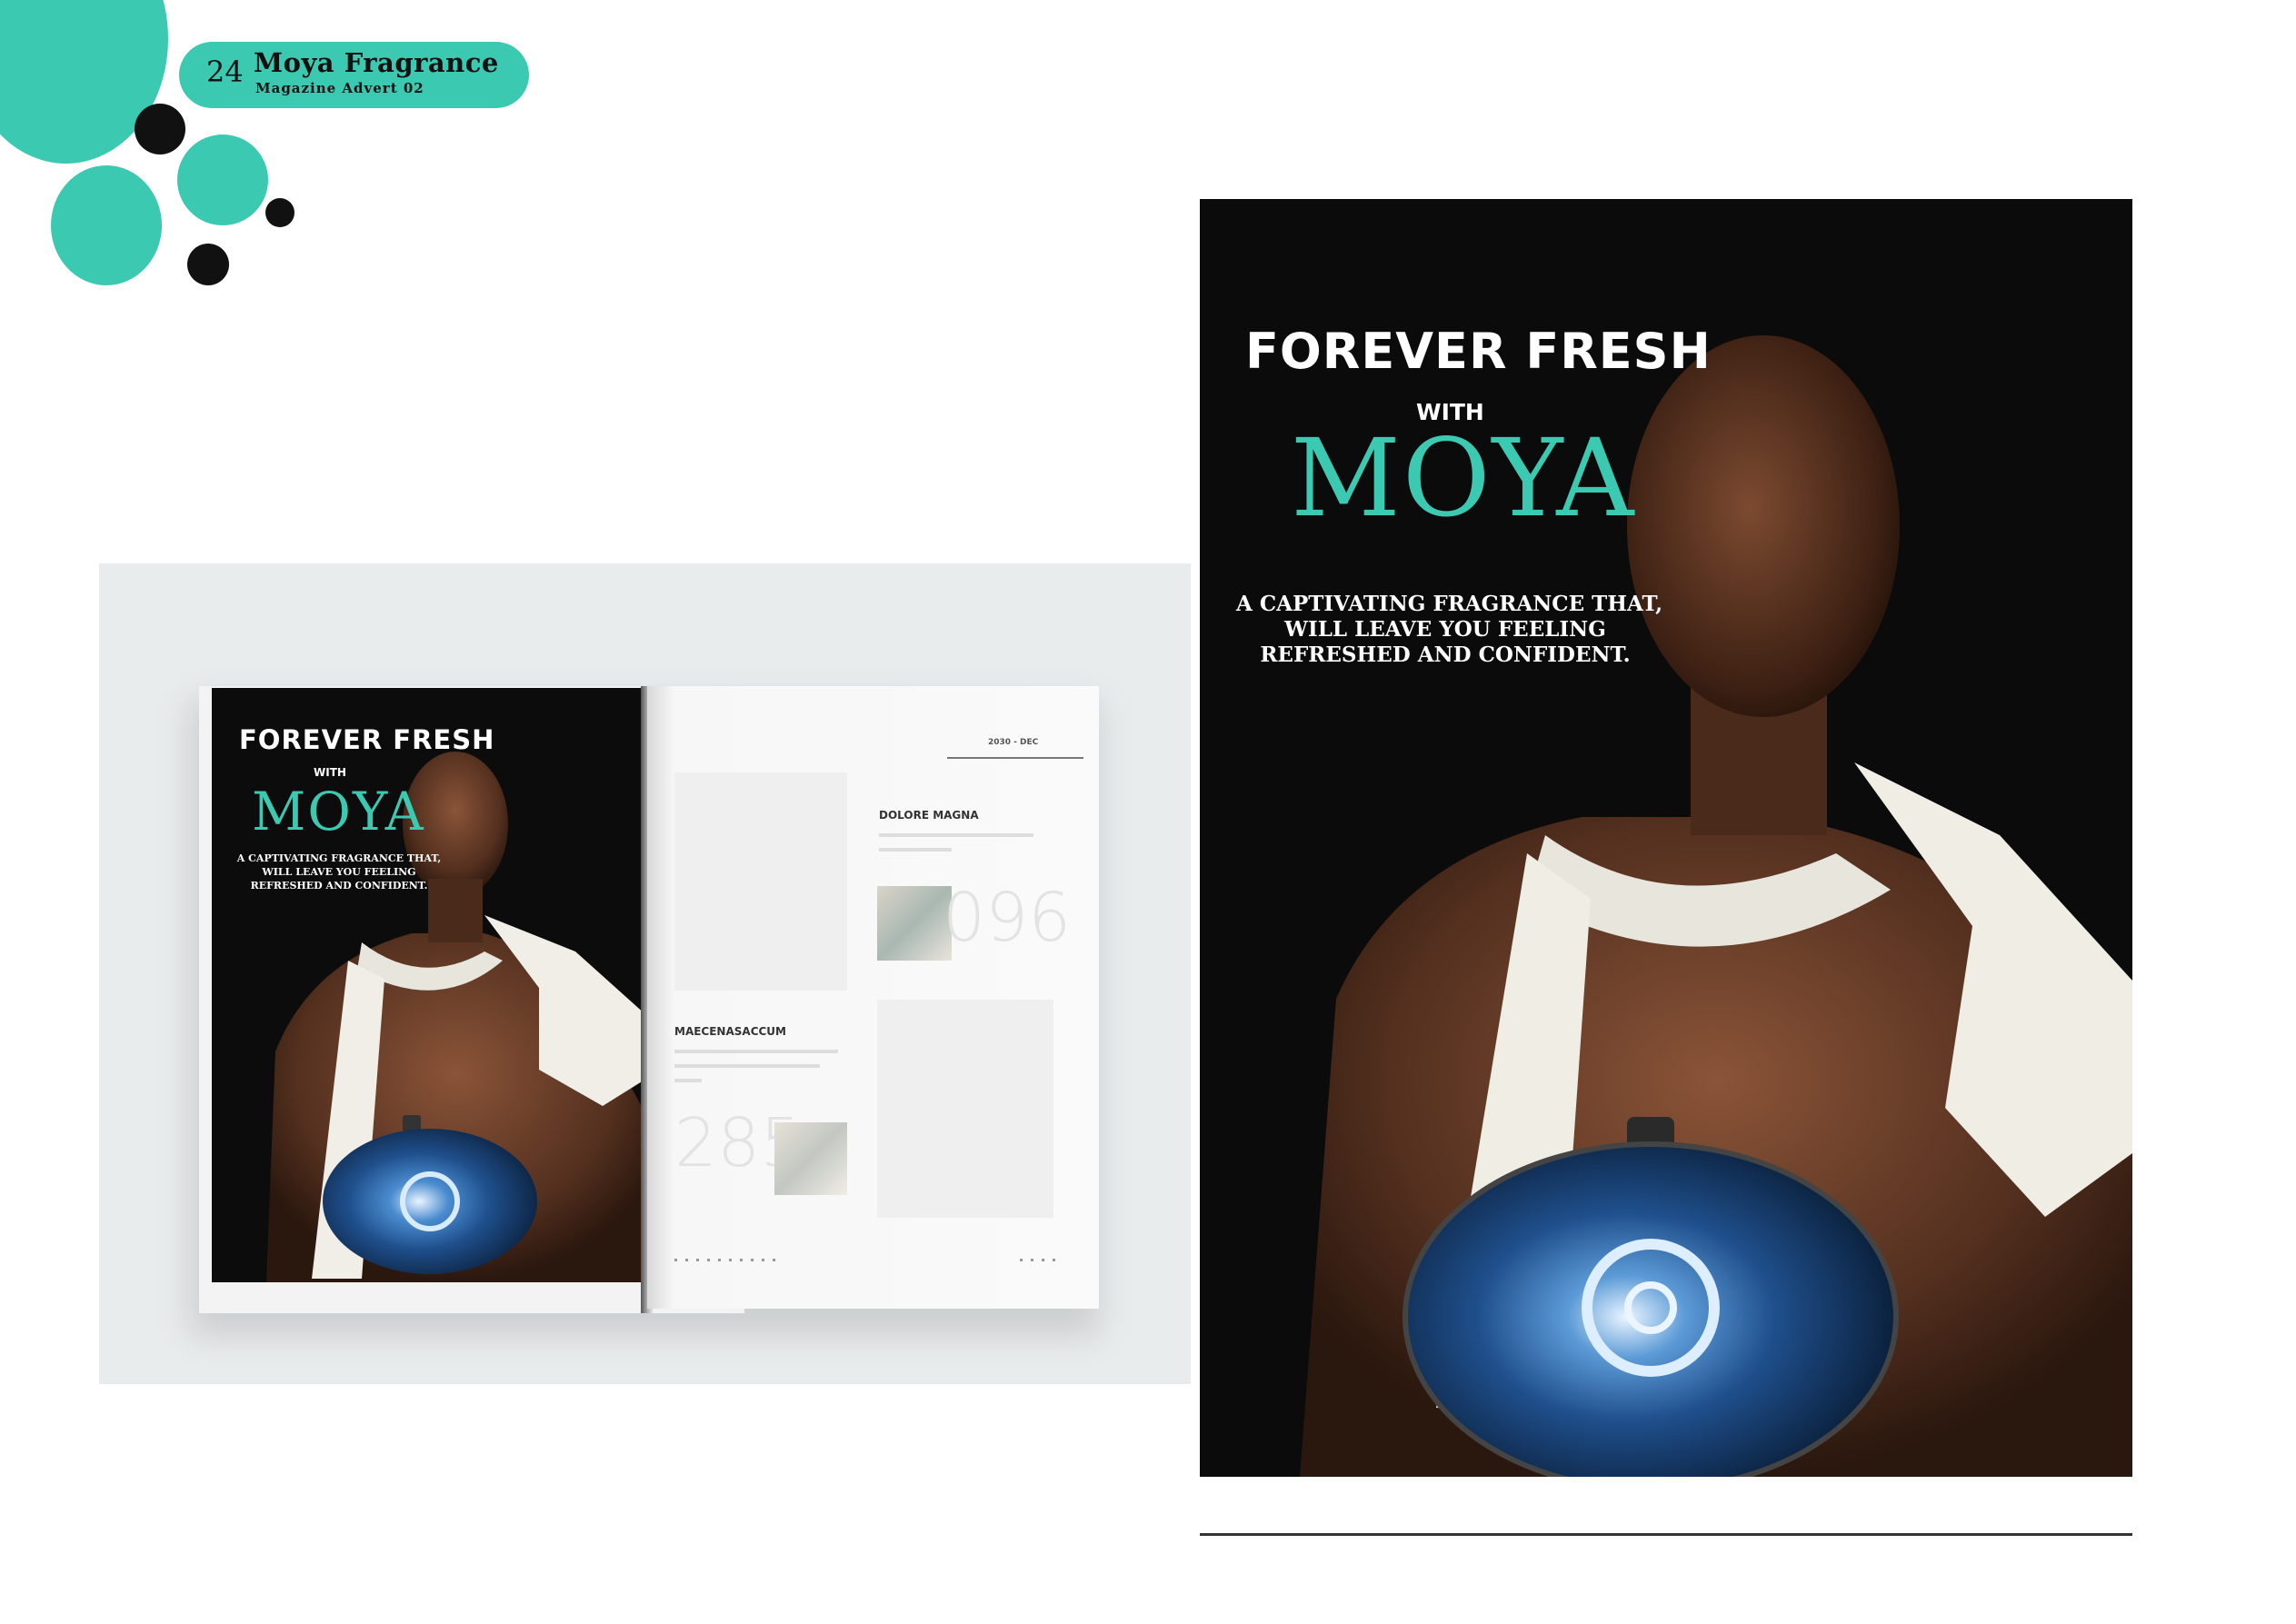  Describe the element at coordinates (1478, 351) in the screenshot. I see `advert-headline: FOREVER FRESH` at that location.